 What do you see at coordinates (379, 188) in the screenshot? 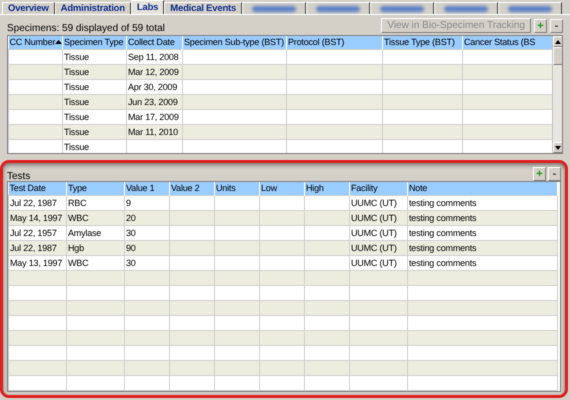
I see `column-header: Facility` at bounding box center [379, 188].